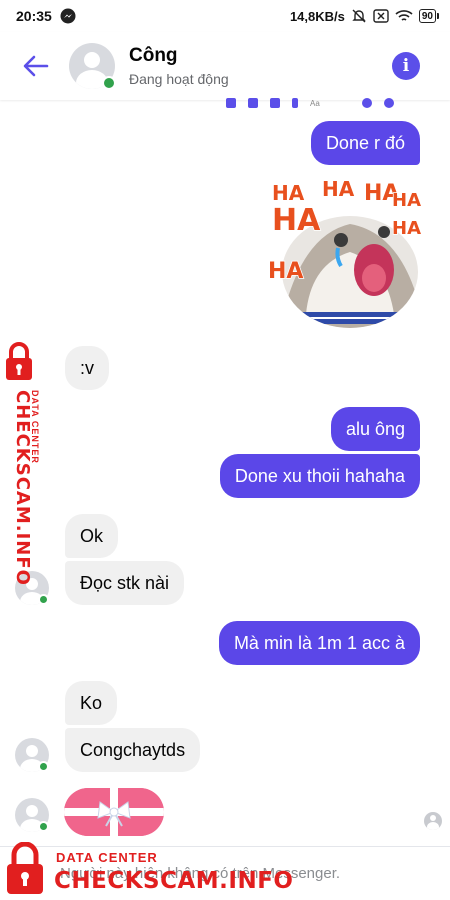  Describe the element at coordinates (404, 16) in the screenshot. I see `wifi-icon` at that location.